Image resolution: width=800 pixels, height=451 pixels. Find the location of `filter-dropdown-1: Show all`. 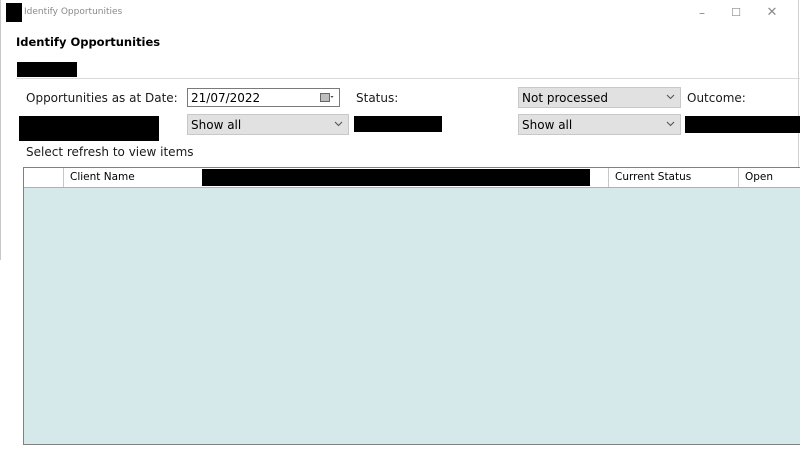

filter-dropdown-1: Show all is located at coordinates (268, 124).